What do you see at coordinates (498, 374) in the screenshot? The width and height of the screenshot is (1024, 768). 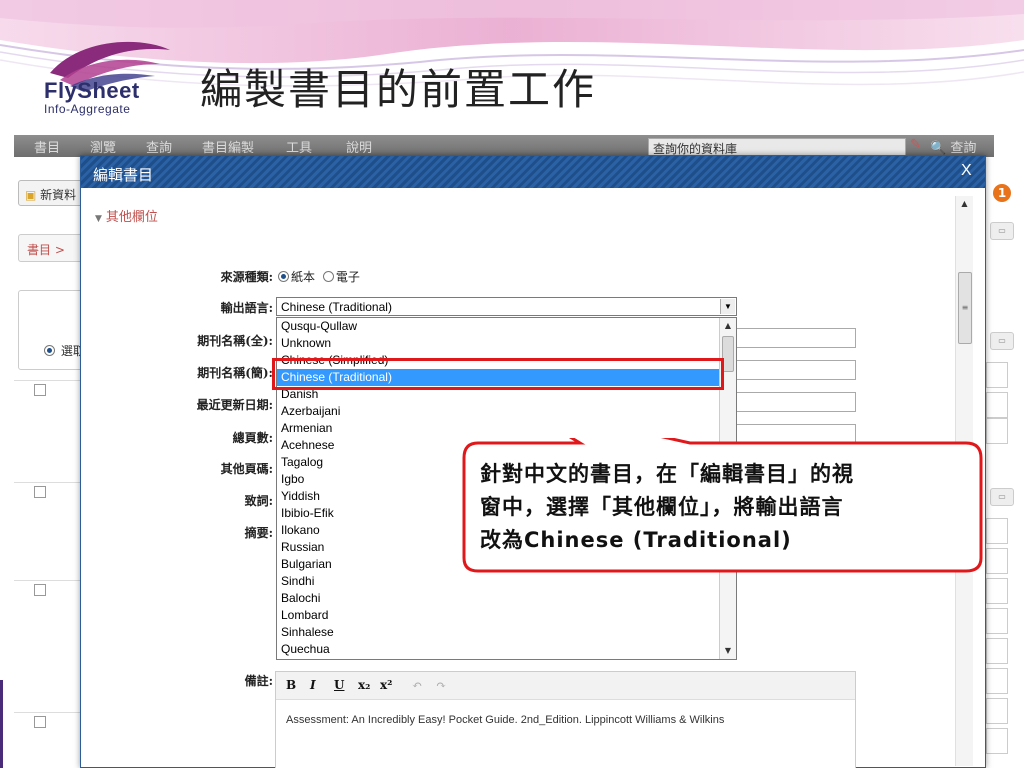 I see `highlight-rectangle` at bounding box center [498, 374].